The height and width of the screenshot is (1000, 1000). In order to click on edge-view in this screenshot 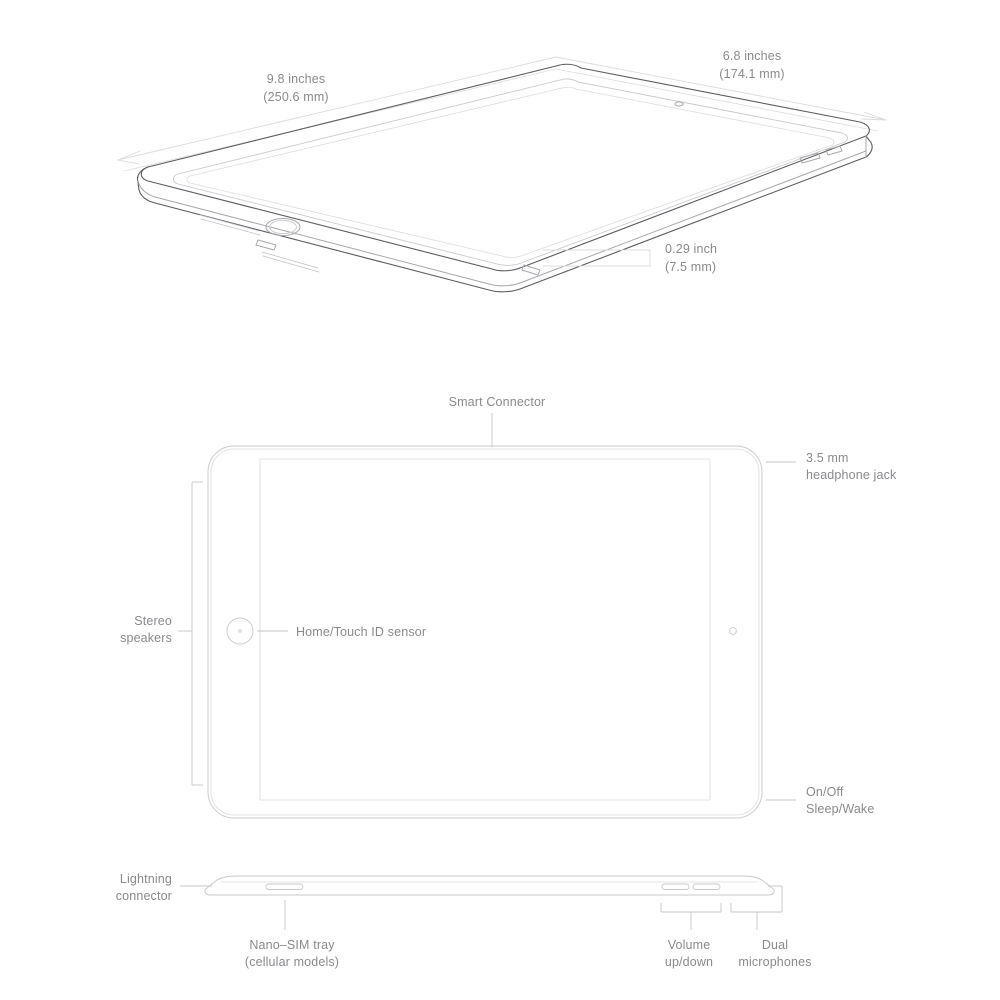, I will do `click(481, 902)`.